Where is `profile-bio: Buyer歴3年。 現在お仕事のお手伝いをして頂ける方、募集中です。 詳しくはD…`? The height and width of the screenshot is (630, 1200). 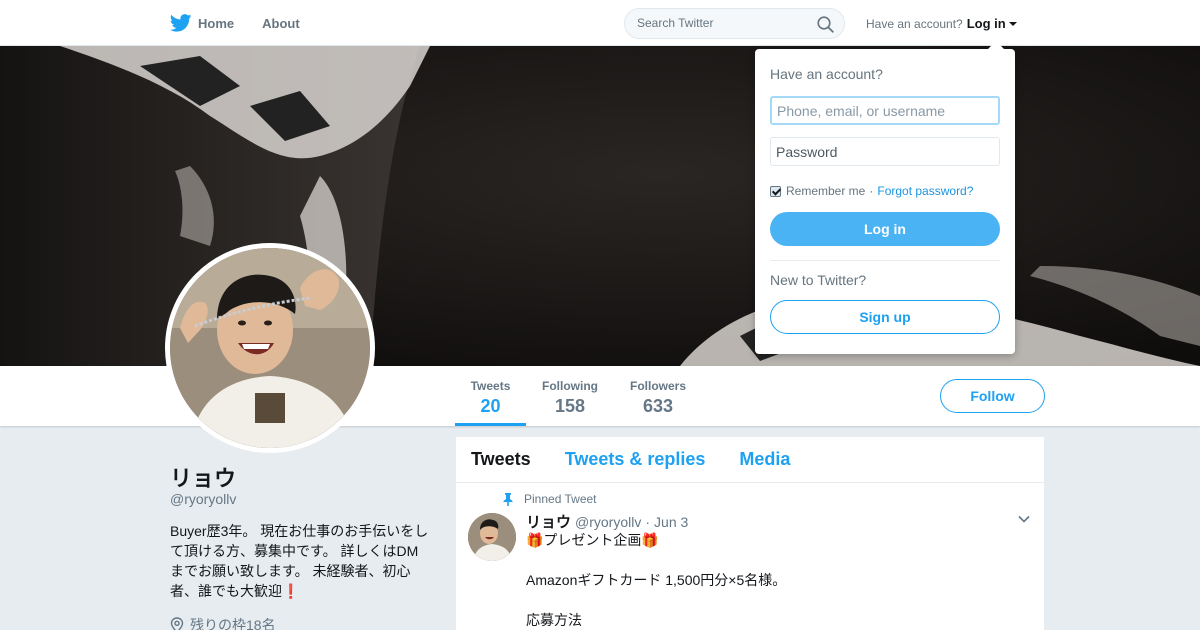
profile-bio: Buyer歴3年。 現在お仕事のお手伝いをして頂ける方、募集中です。 詳しくはD… is located at coordinates (301, 561).